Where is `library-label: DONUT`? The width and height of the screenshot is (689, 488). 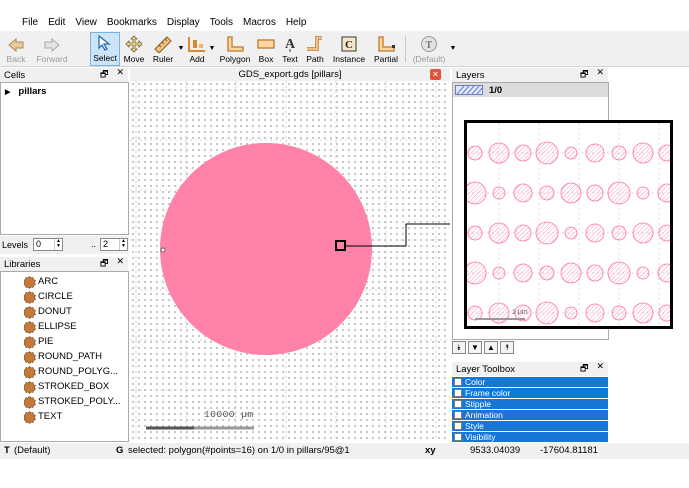 library-label: DONUT is located at coordinates (55, 311).